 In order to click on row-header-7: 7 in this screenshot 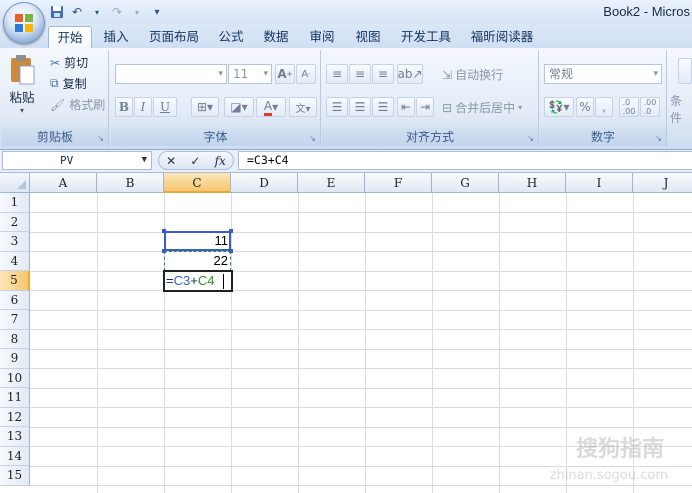, I will do `click(15, 320)`.